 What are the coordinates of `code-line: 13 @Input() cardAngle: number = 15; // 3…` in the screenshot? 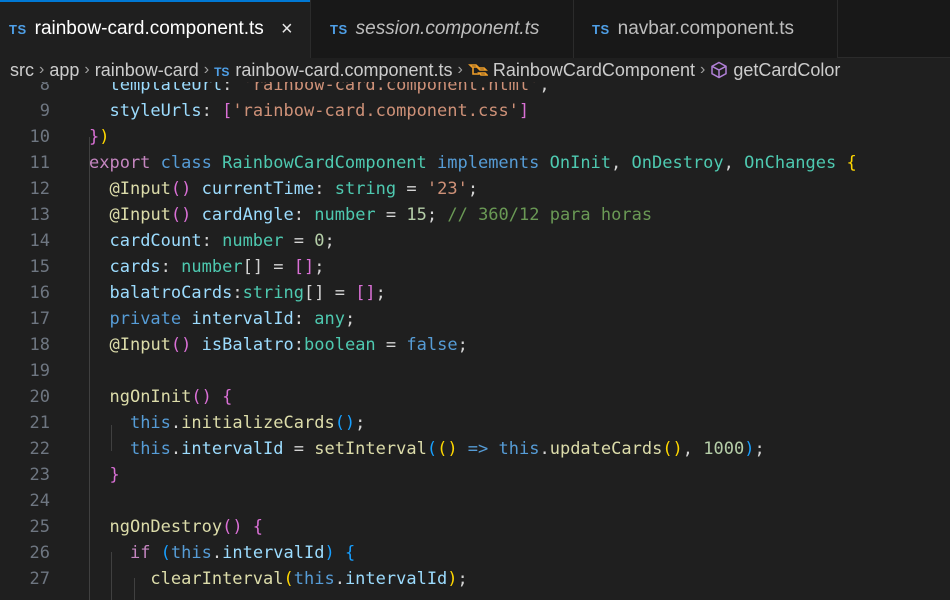 It's located at (475, 215).